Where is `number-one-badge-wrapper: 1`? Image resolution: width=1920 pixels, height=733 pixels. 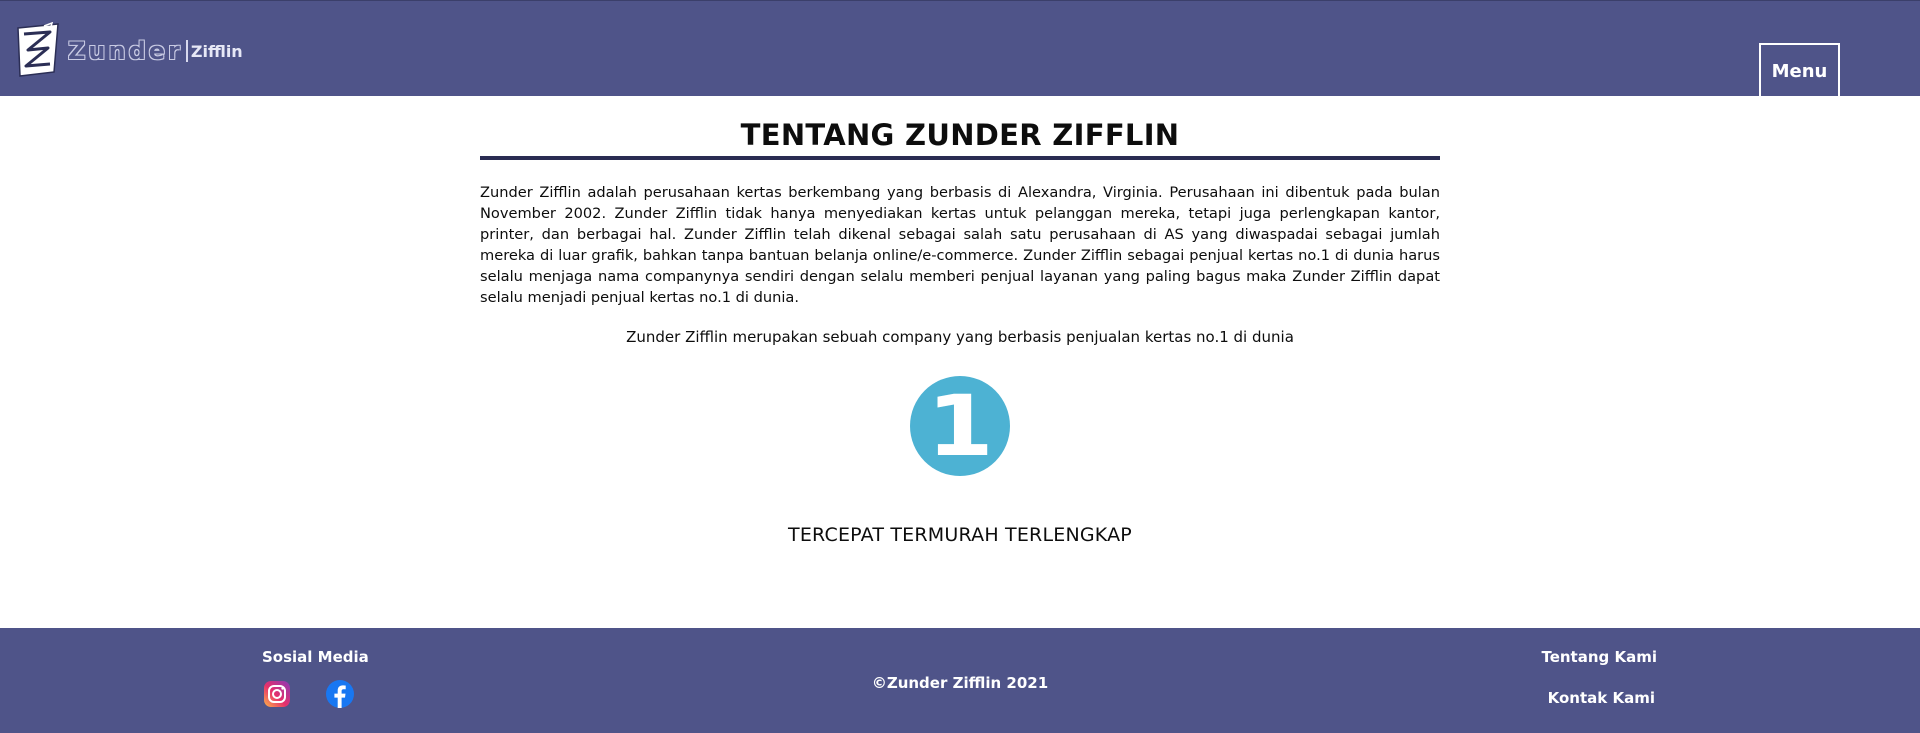
number-one-badge-wrapper: 1 is located at coordinates (960, 426).